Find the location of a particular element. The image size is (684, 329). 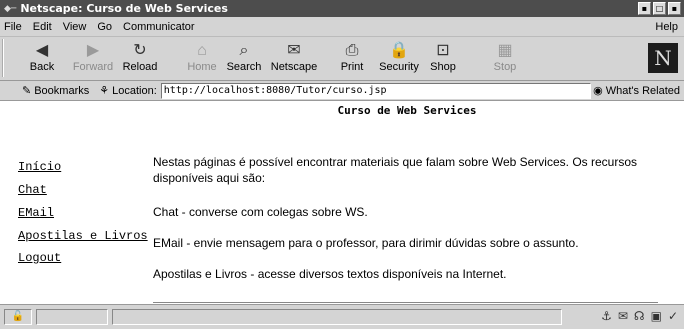

status-bar: 🔓 ⚓ ✉ ☊ ▣ ✓ is located at coordinates (342, 316).